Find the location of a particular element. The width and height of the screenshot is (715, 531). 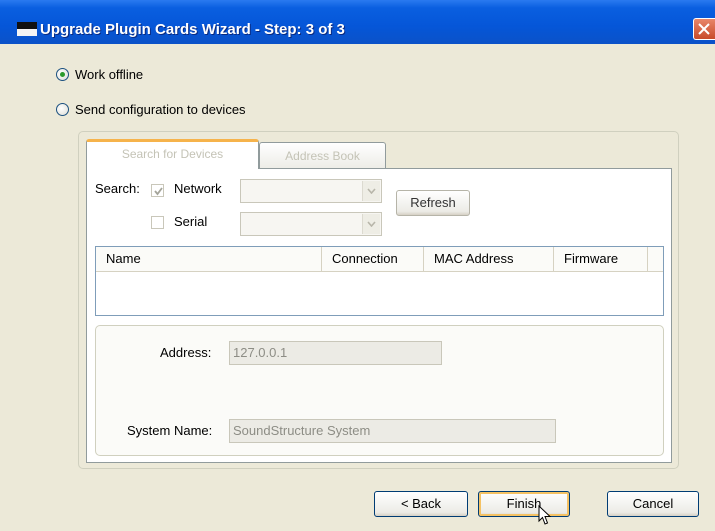

search-label: Search: is located at coordinates (117, 188).